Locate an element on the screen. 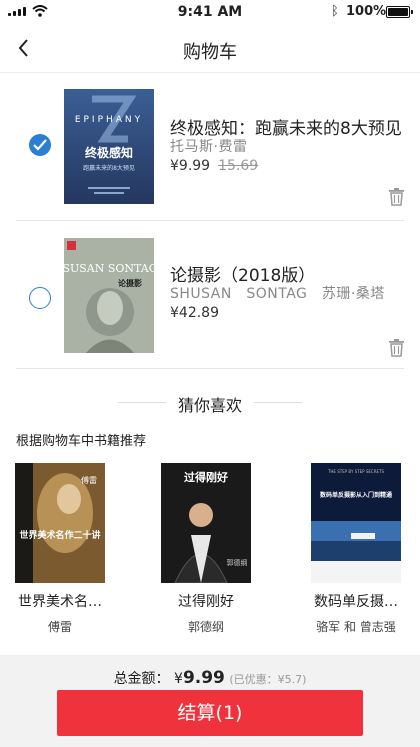 The width and height of the screenshot is (420, 747). book-price: ¥42.89 is located at coordinates (194, 313).